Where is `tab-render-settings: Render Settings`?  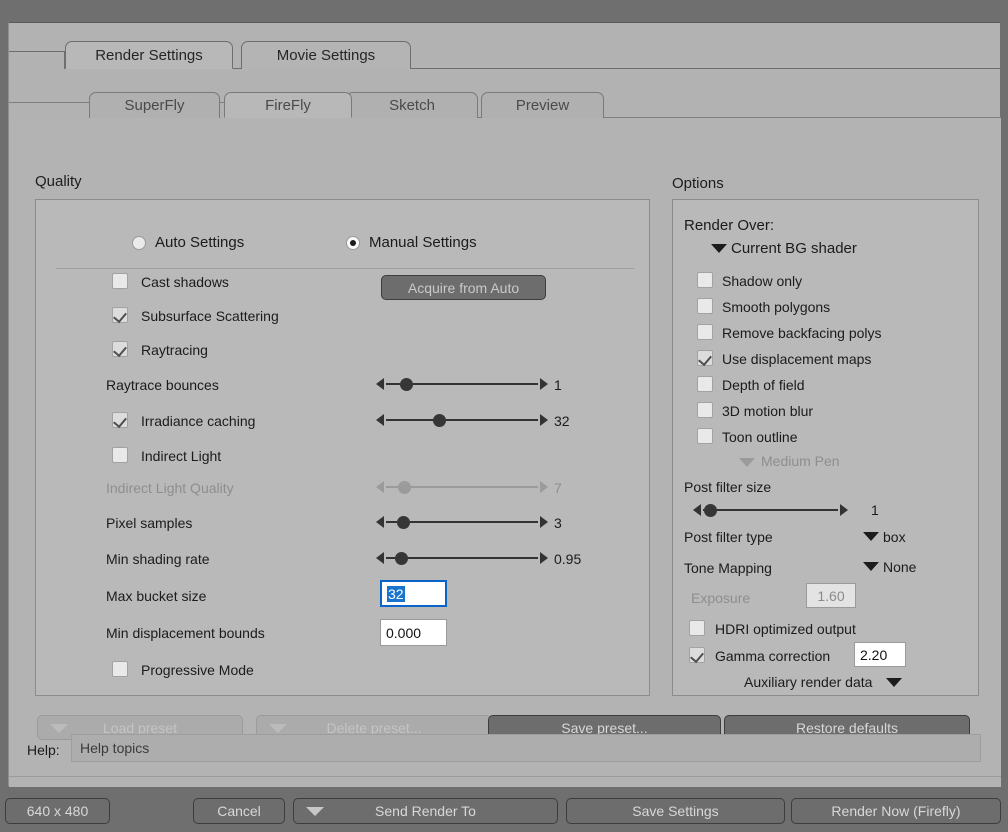
tab-render-settings: Render Settings is located at coordinates (149, 55).